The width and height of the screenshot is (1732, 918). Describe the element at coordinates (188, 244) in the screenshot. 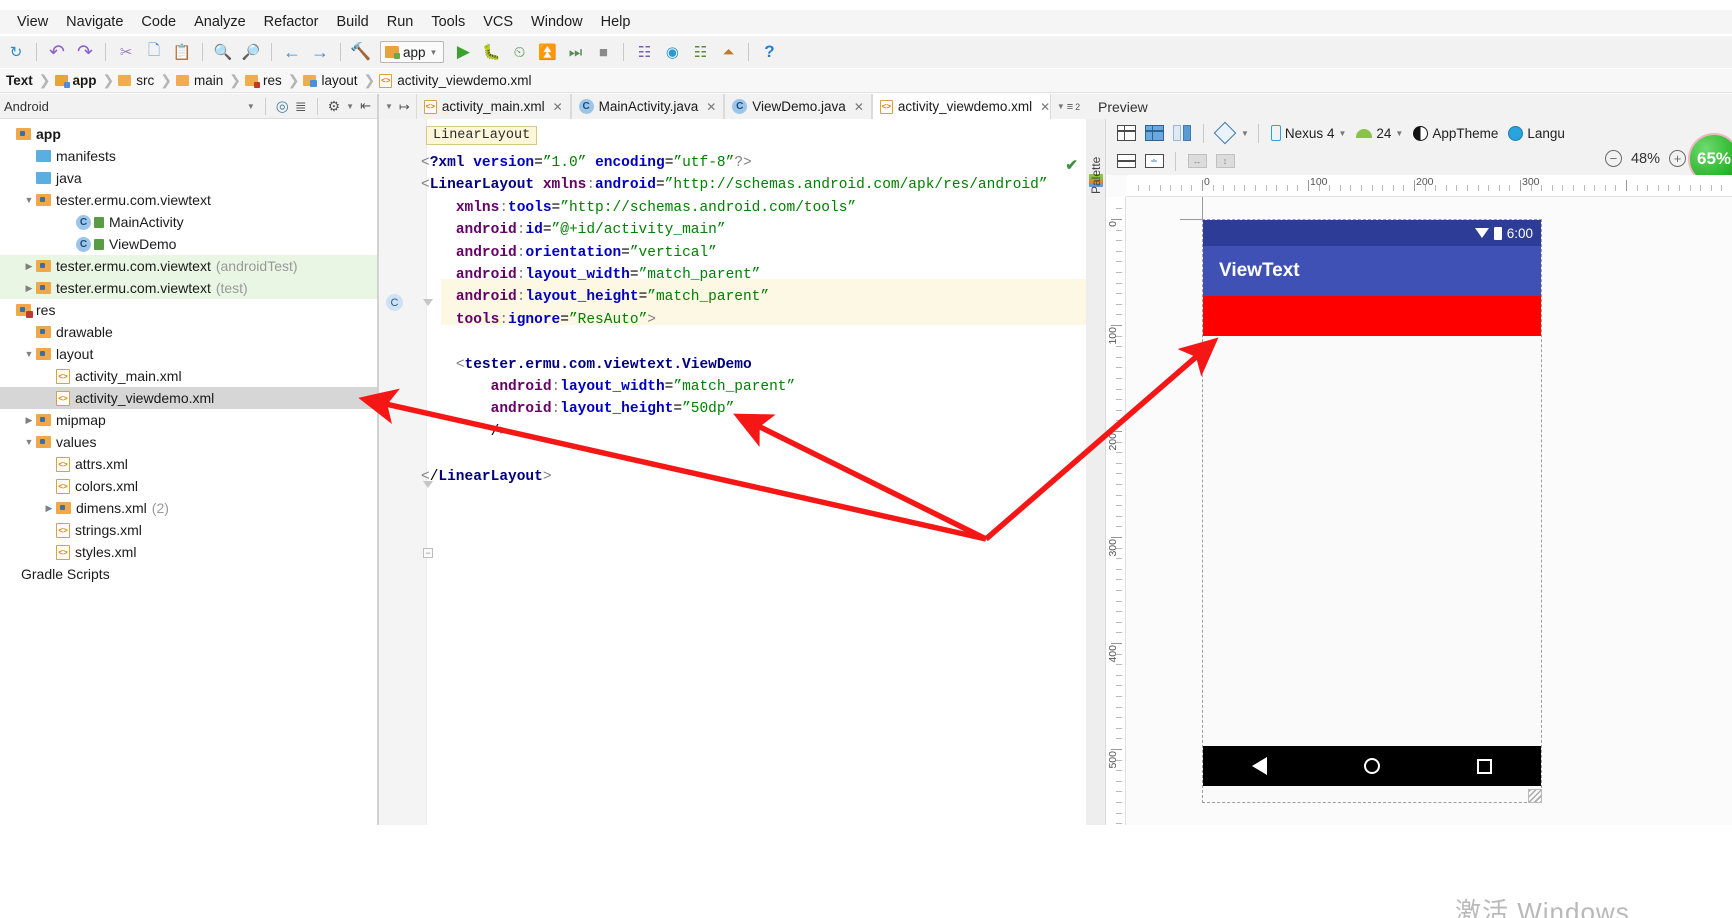

I see `tree-item-viewdemo: C ViewDemo` at that location.